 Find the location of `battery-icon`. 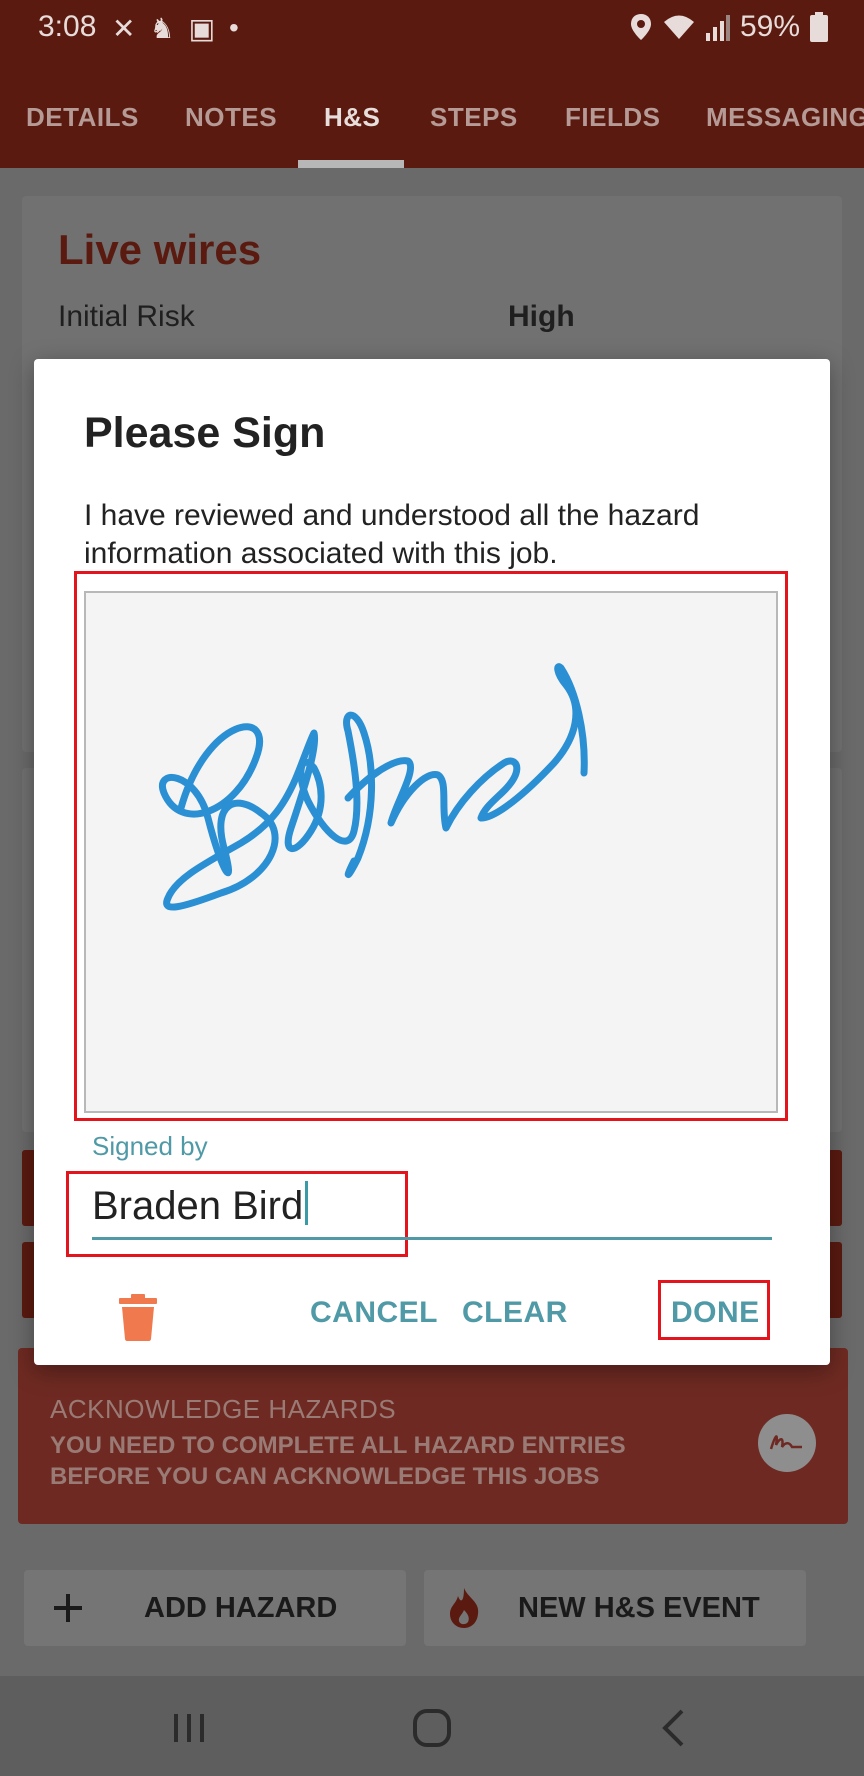

battery-icon is located at coordinates (819, 27).